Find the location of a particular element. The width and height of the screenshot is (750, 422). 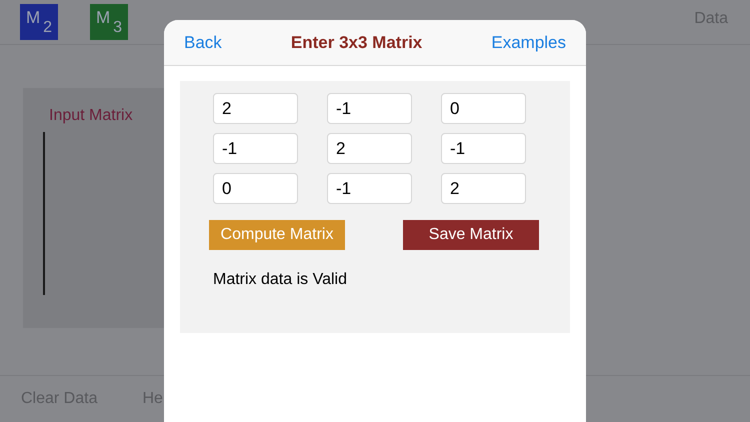

back-button: Back is located at coordinates (203, 43).